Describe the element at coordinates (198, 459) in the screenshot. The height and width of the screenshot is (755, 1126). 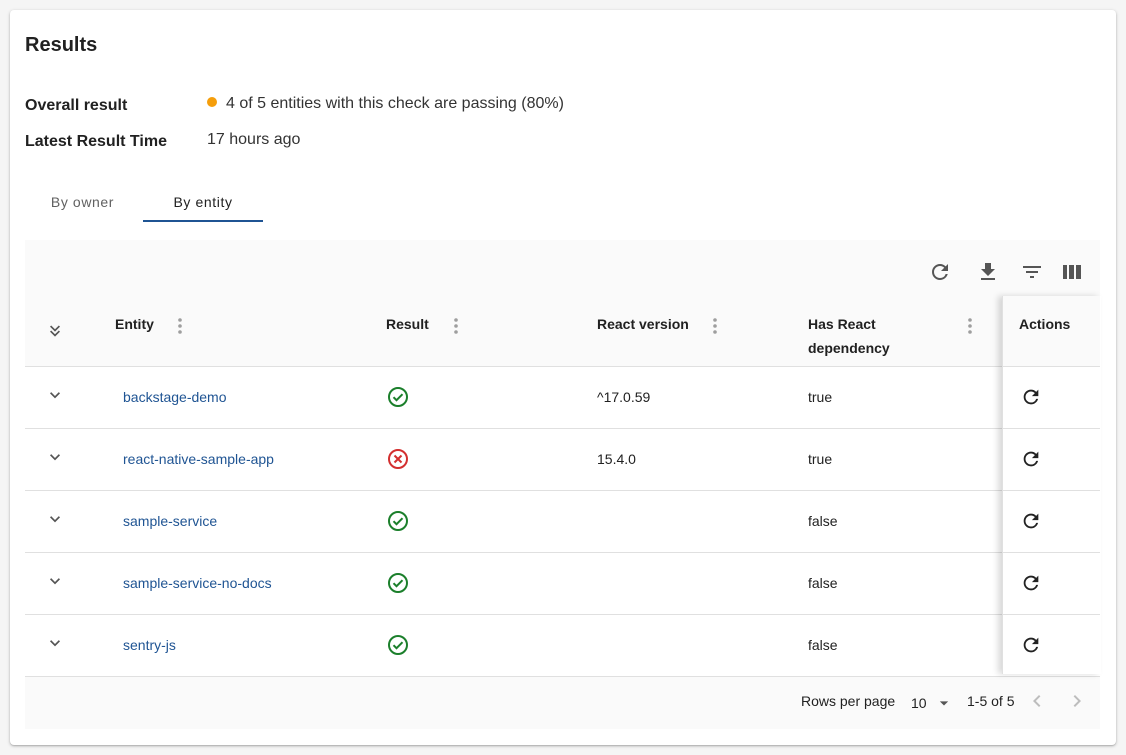
I see `entity-link: react-native-sample-app` at that location.